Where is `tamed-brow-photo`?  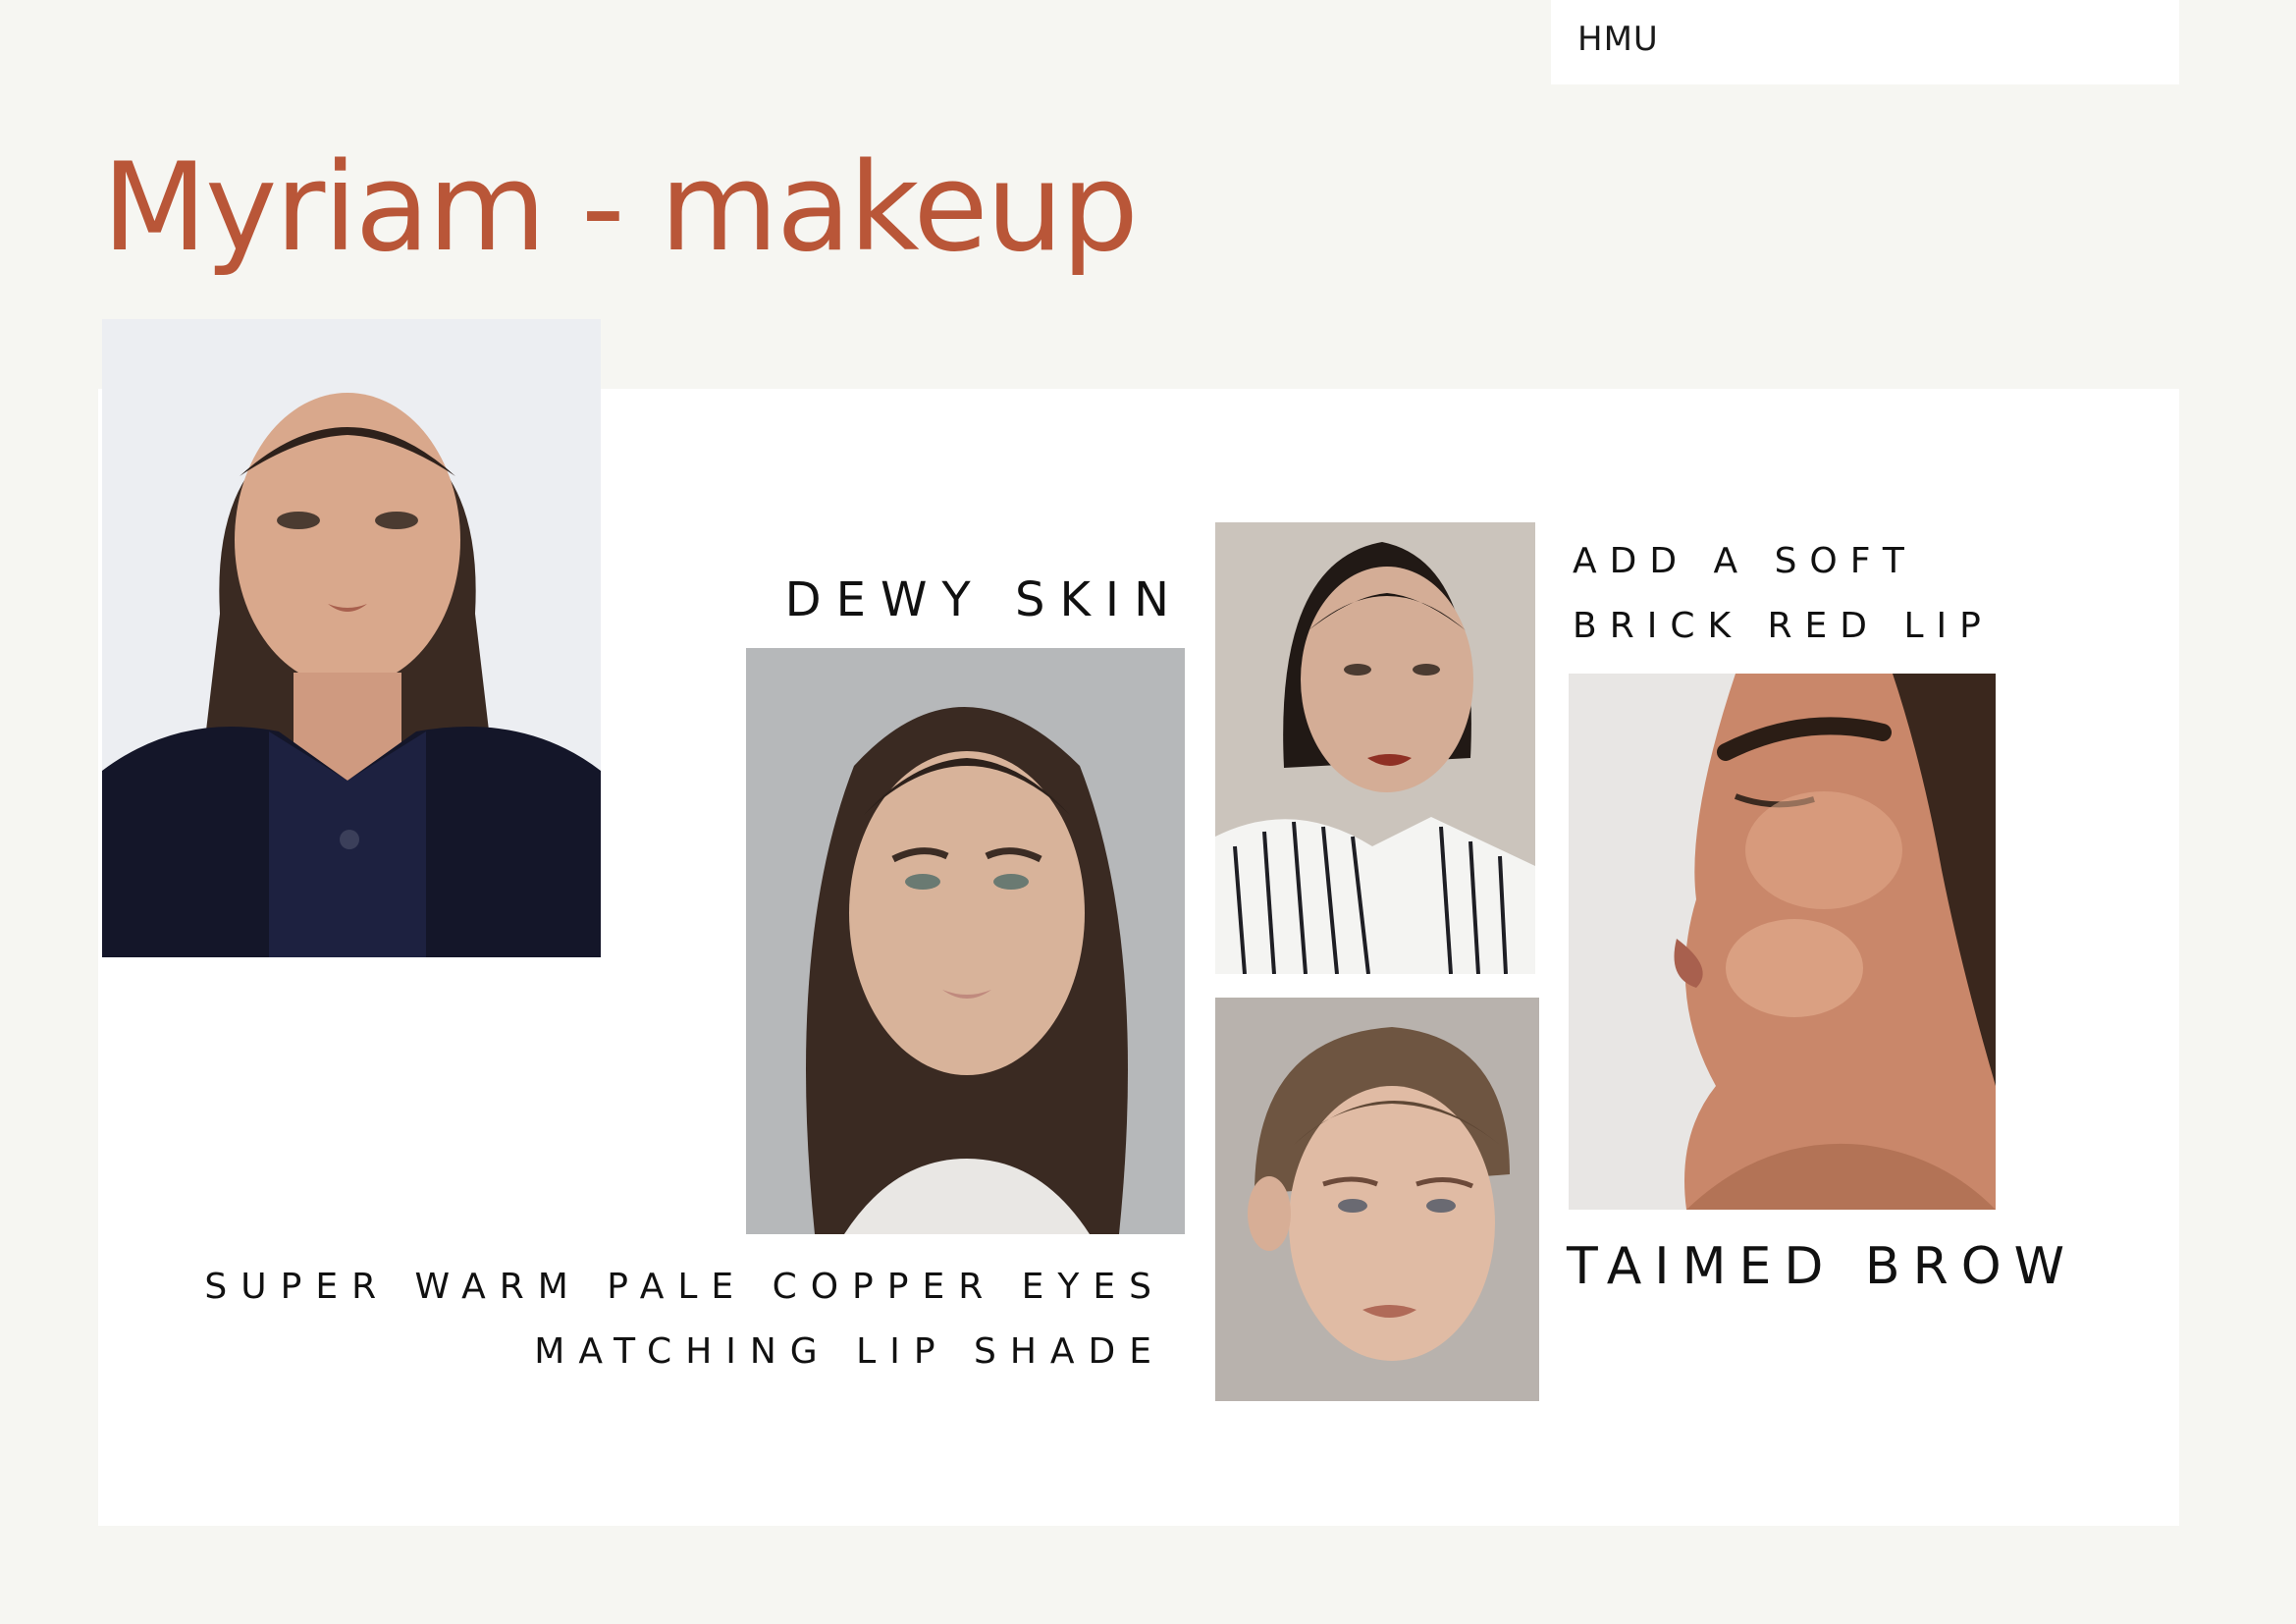 tamed-brow-photo is located at coordinates (1782, 942).